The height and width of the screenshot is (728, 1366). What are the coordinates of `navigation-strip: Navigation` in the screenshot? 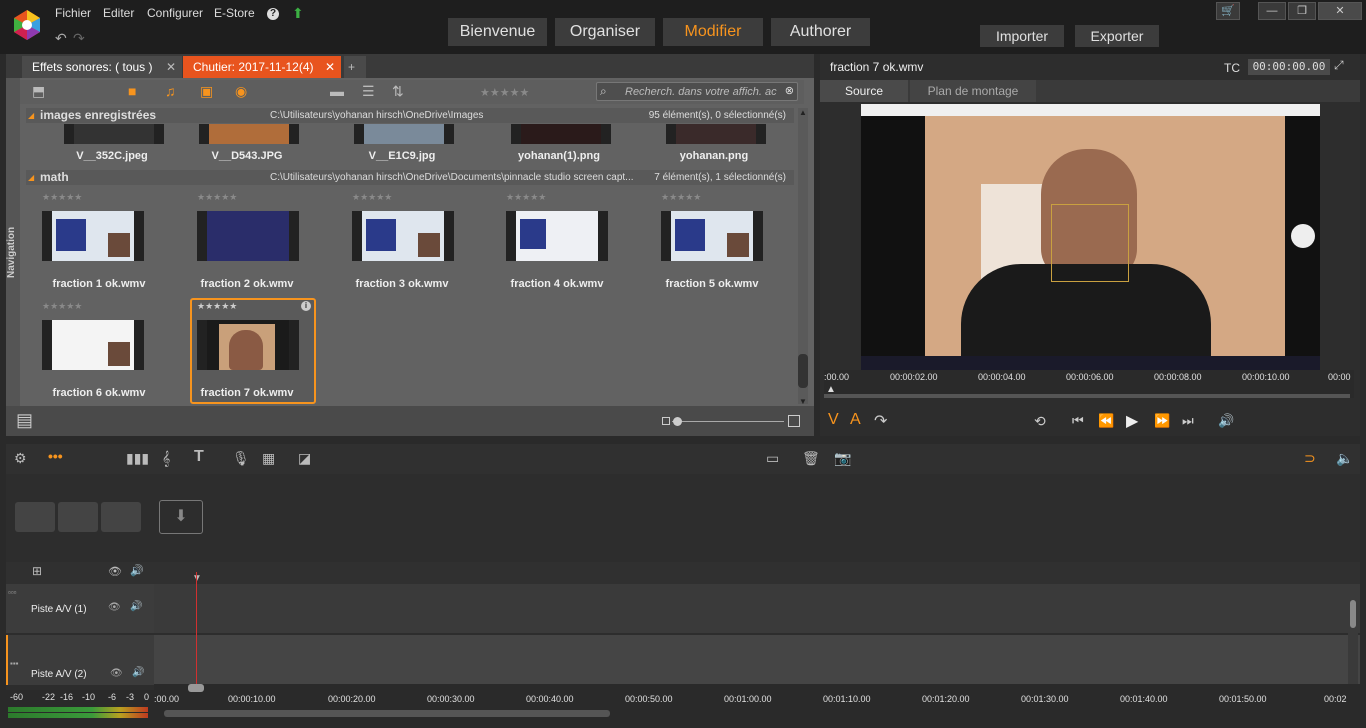 It's located at (13, 257).